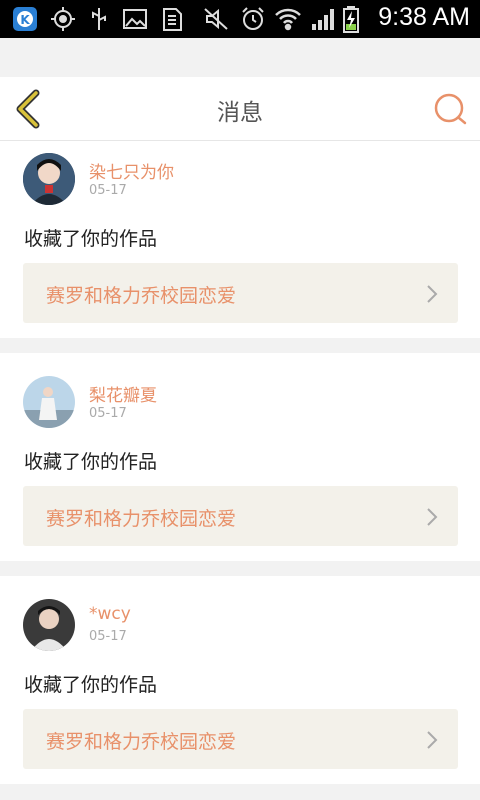 Image resolution: width=480 pixels, height=800 pixels. What do you see at coordinates (135, 19) in the screenshot?
I see `image-icon` at bounding box center [135, 19].